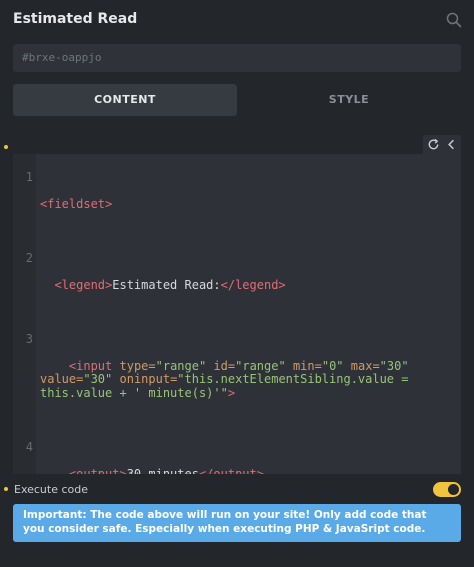 This screenshot has height=567, width=474. I want to click on panel-header: Estimated Read, so click(237, 21).